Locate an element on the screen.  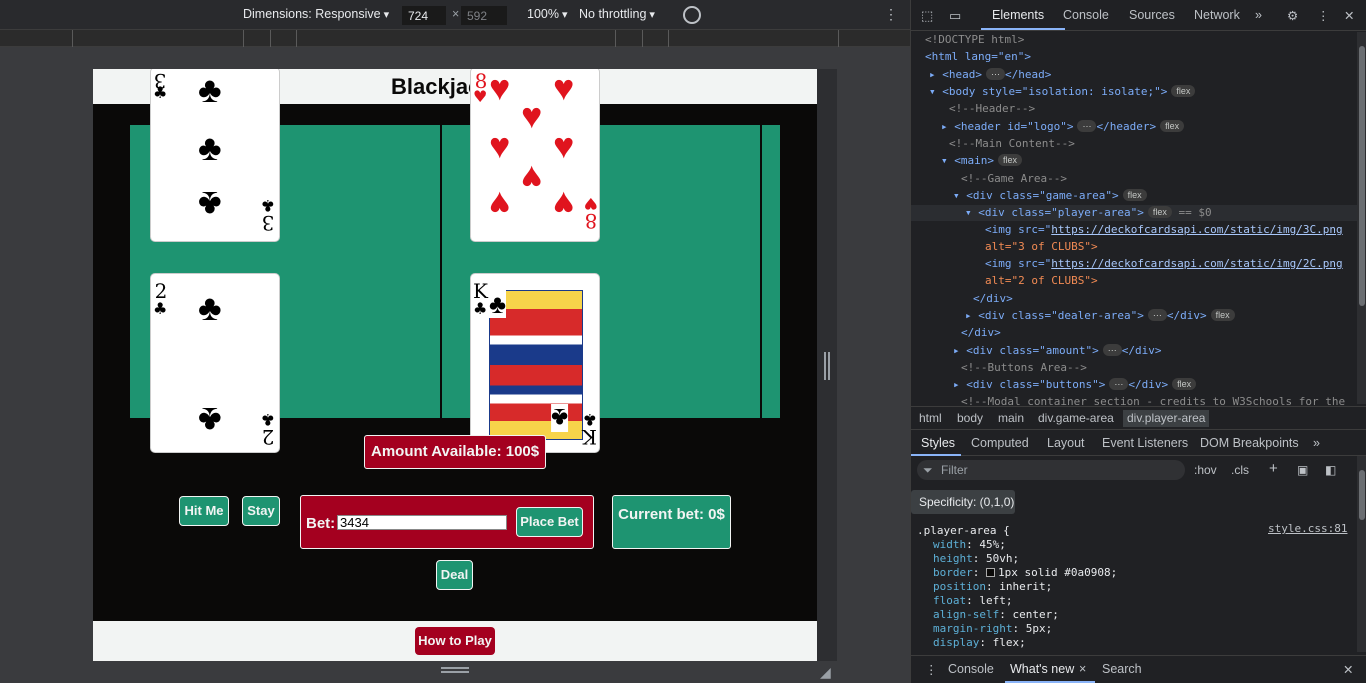
tab-styles: Styles is located at coordinates (938, 443).